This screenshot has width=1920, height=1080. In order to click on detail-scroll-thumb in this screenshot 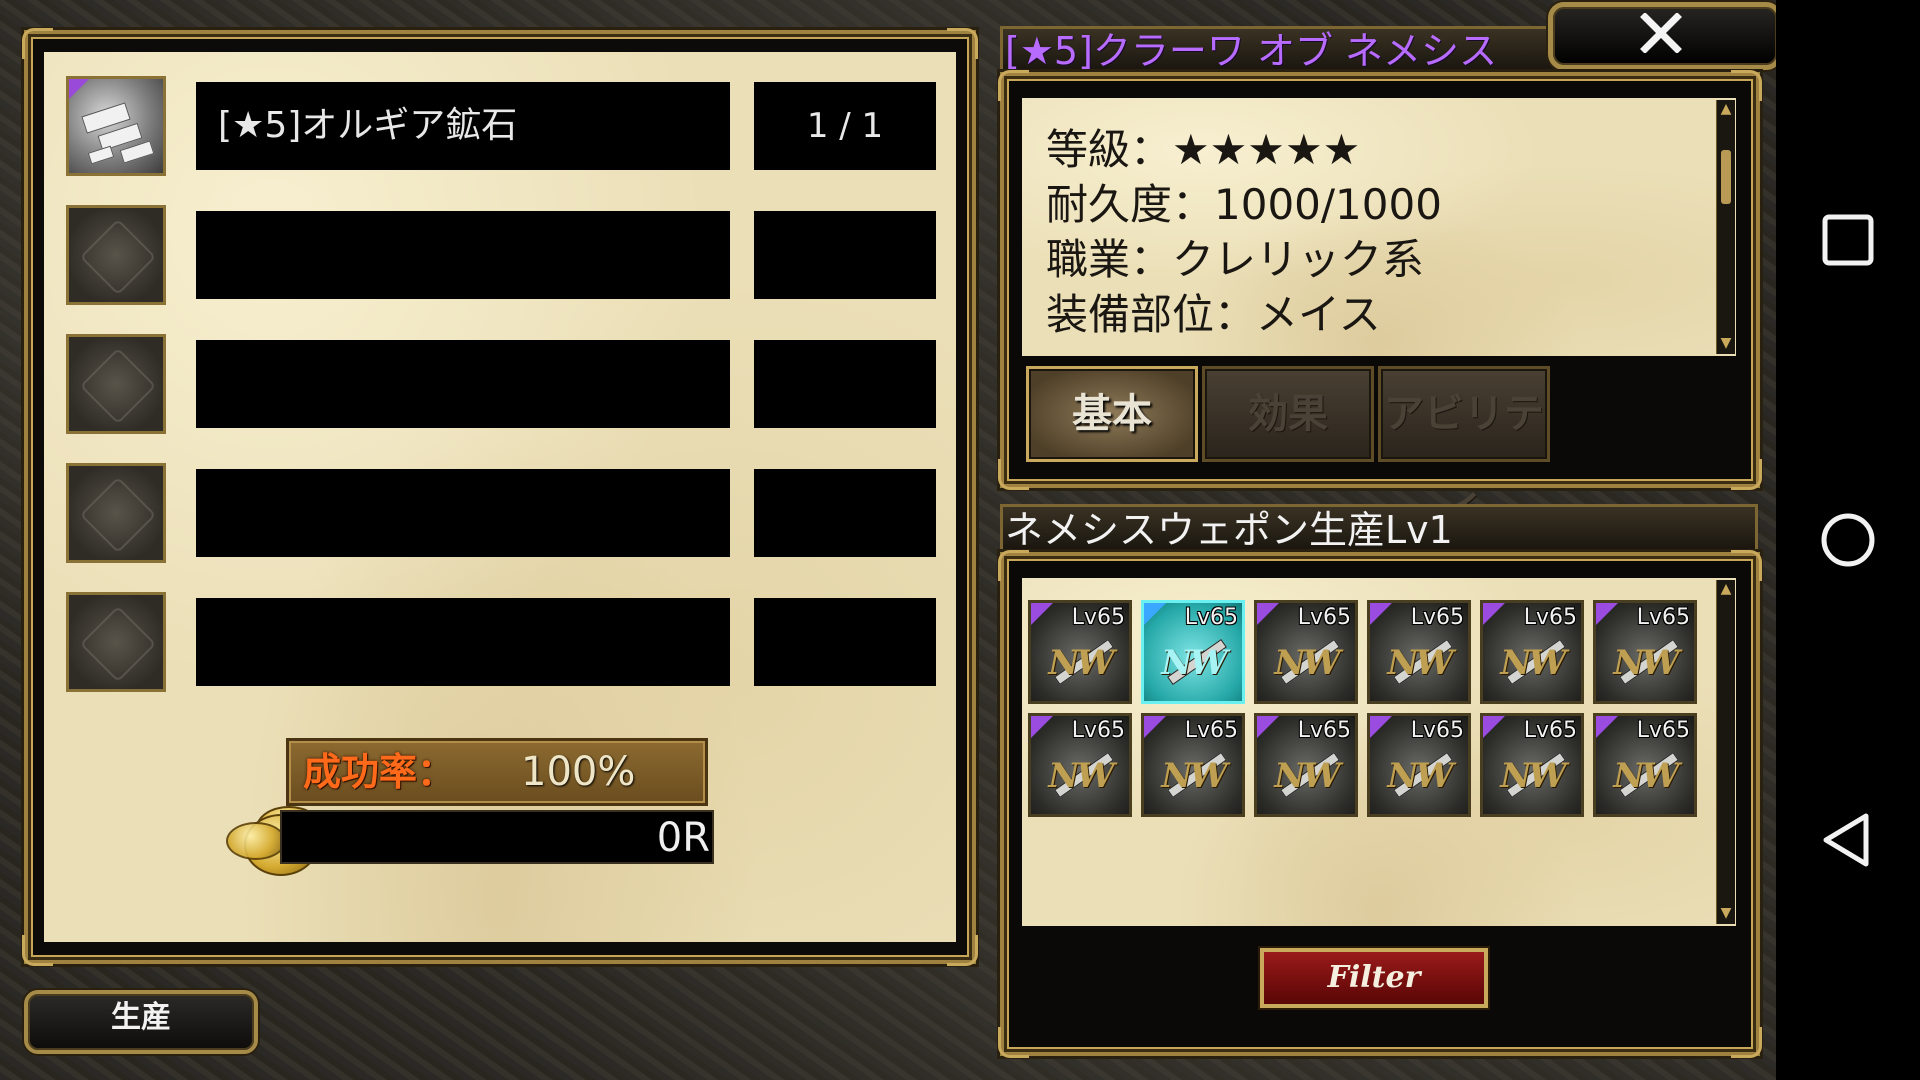, I will do `click(1726, 177)`.